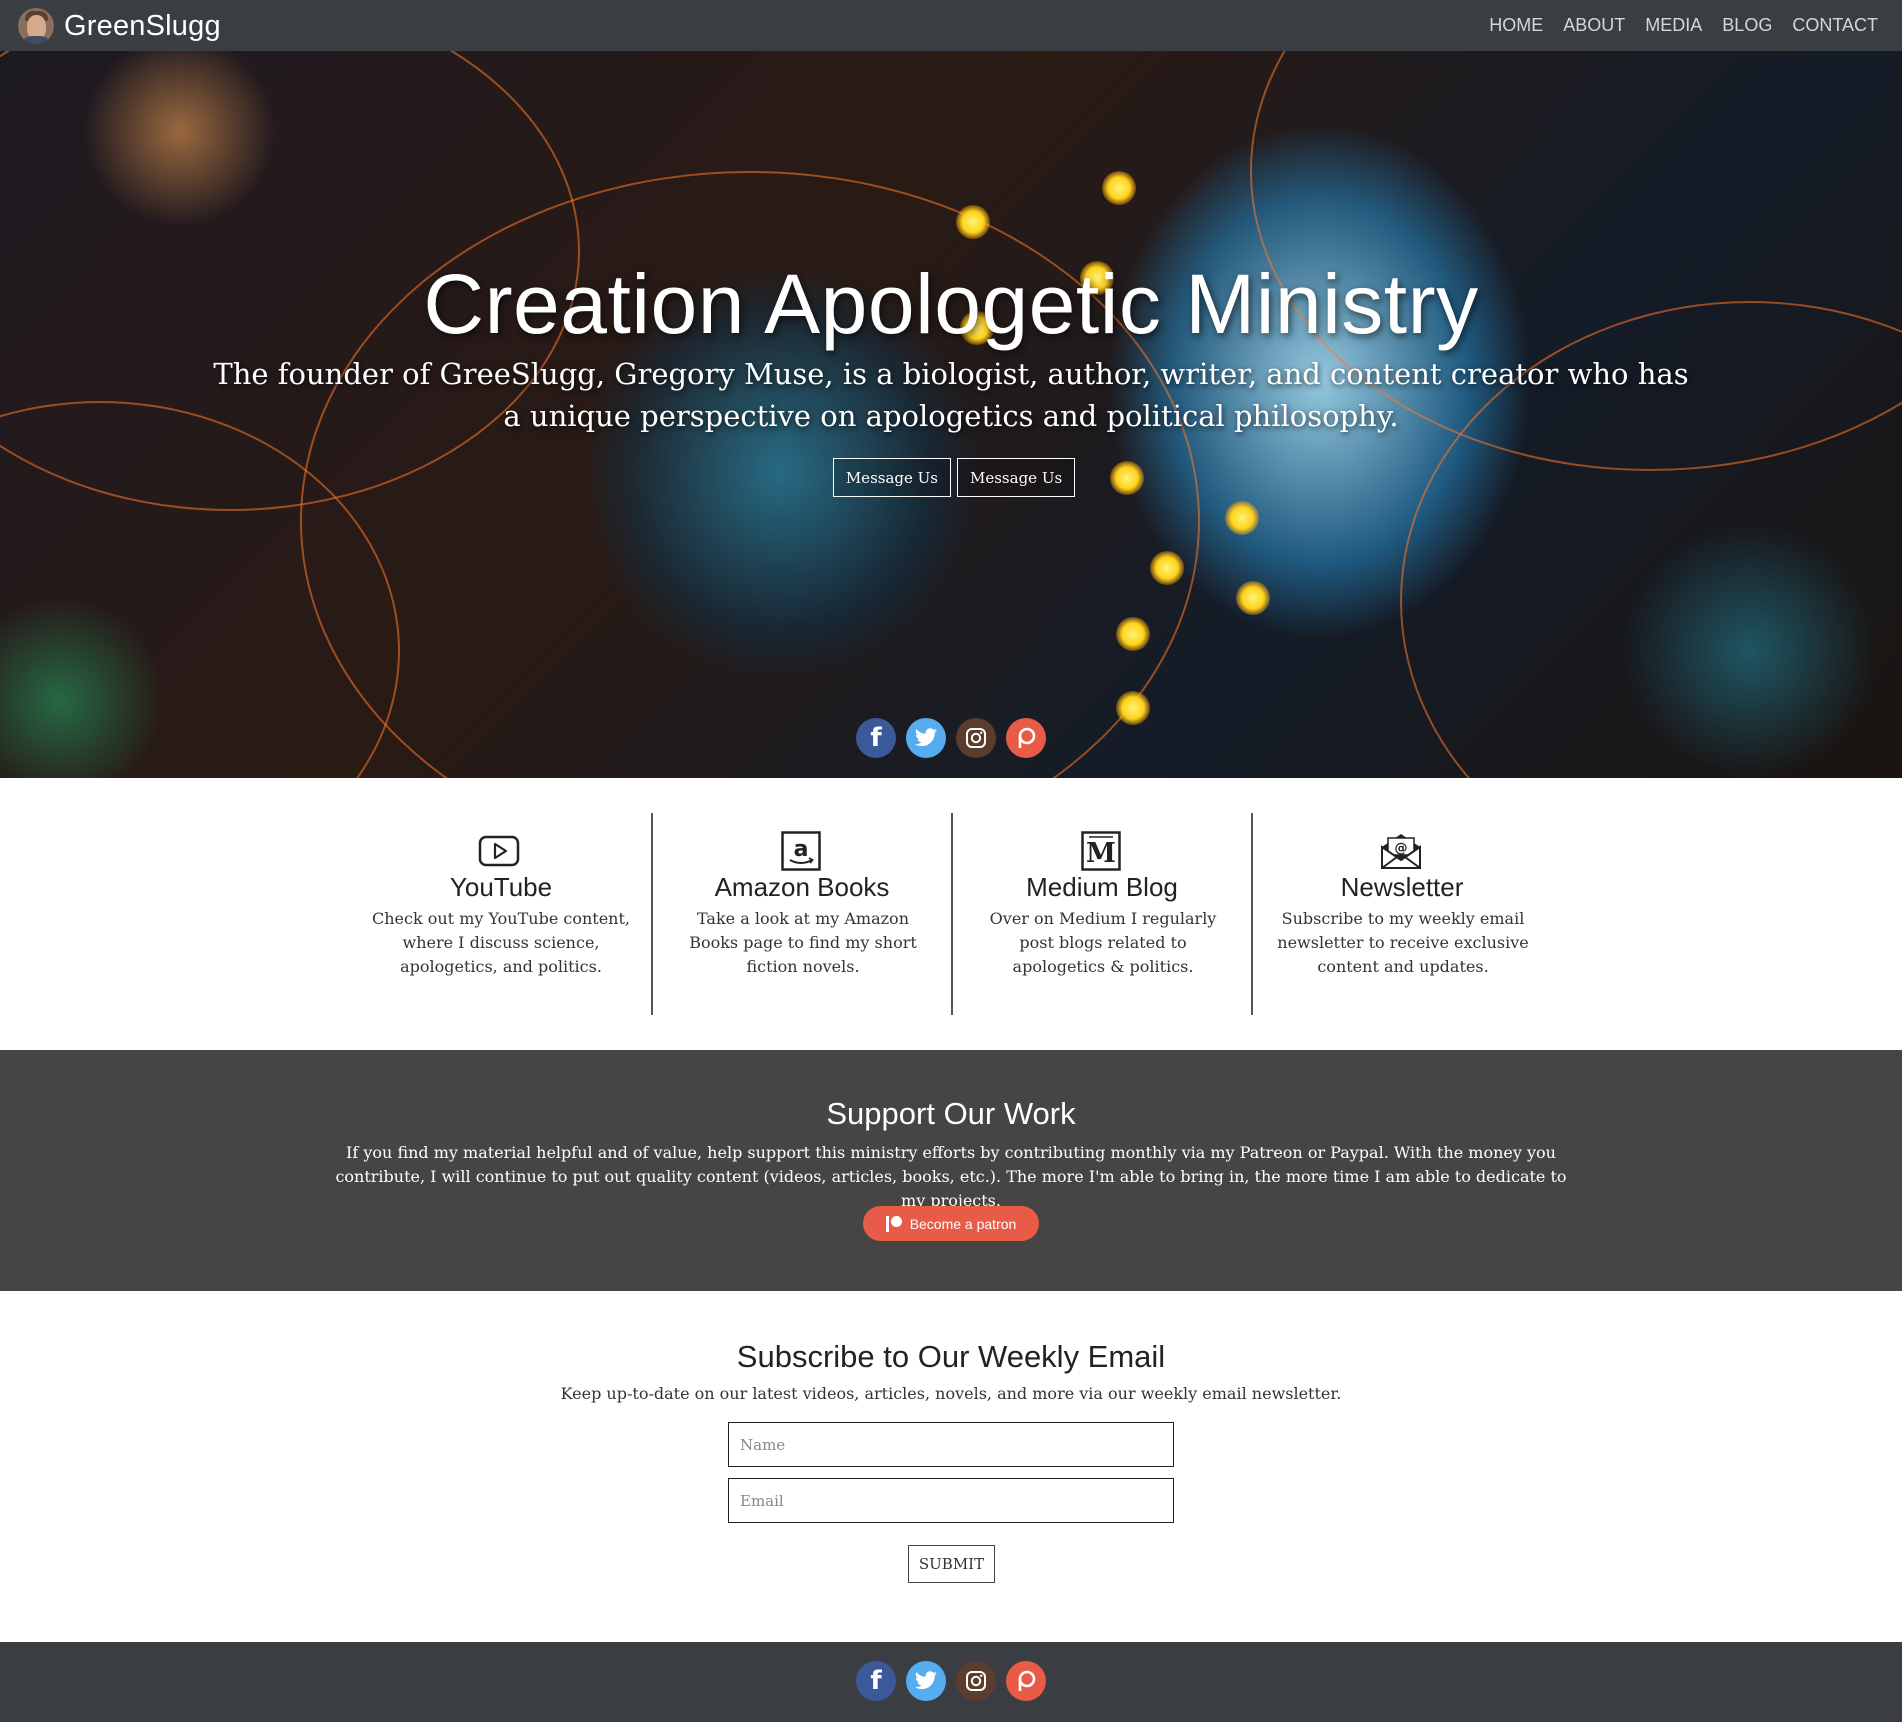 This screenshot has height=1722, width=1902. What do you see at coordinates (1747, 25) in the screenshot?
I see `nav-blog-link: BLOG` at bounding box center [1747, 25].